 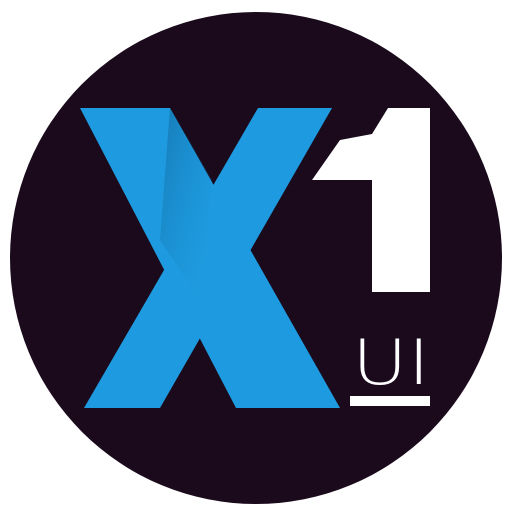 What do you see at coordinates (390, 401) in the screenshot?
I see `ui-underline` at bounding box center [390, 401].